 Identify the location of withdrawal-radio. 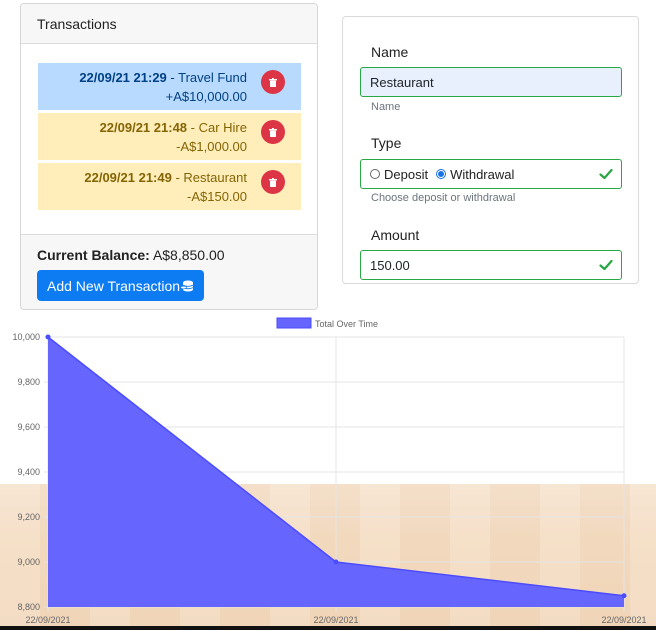
(441, 174).